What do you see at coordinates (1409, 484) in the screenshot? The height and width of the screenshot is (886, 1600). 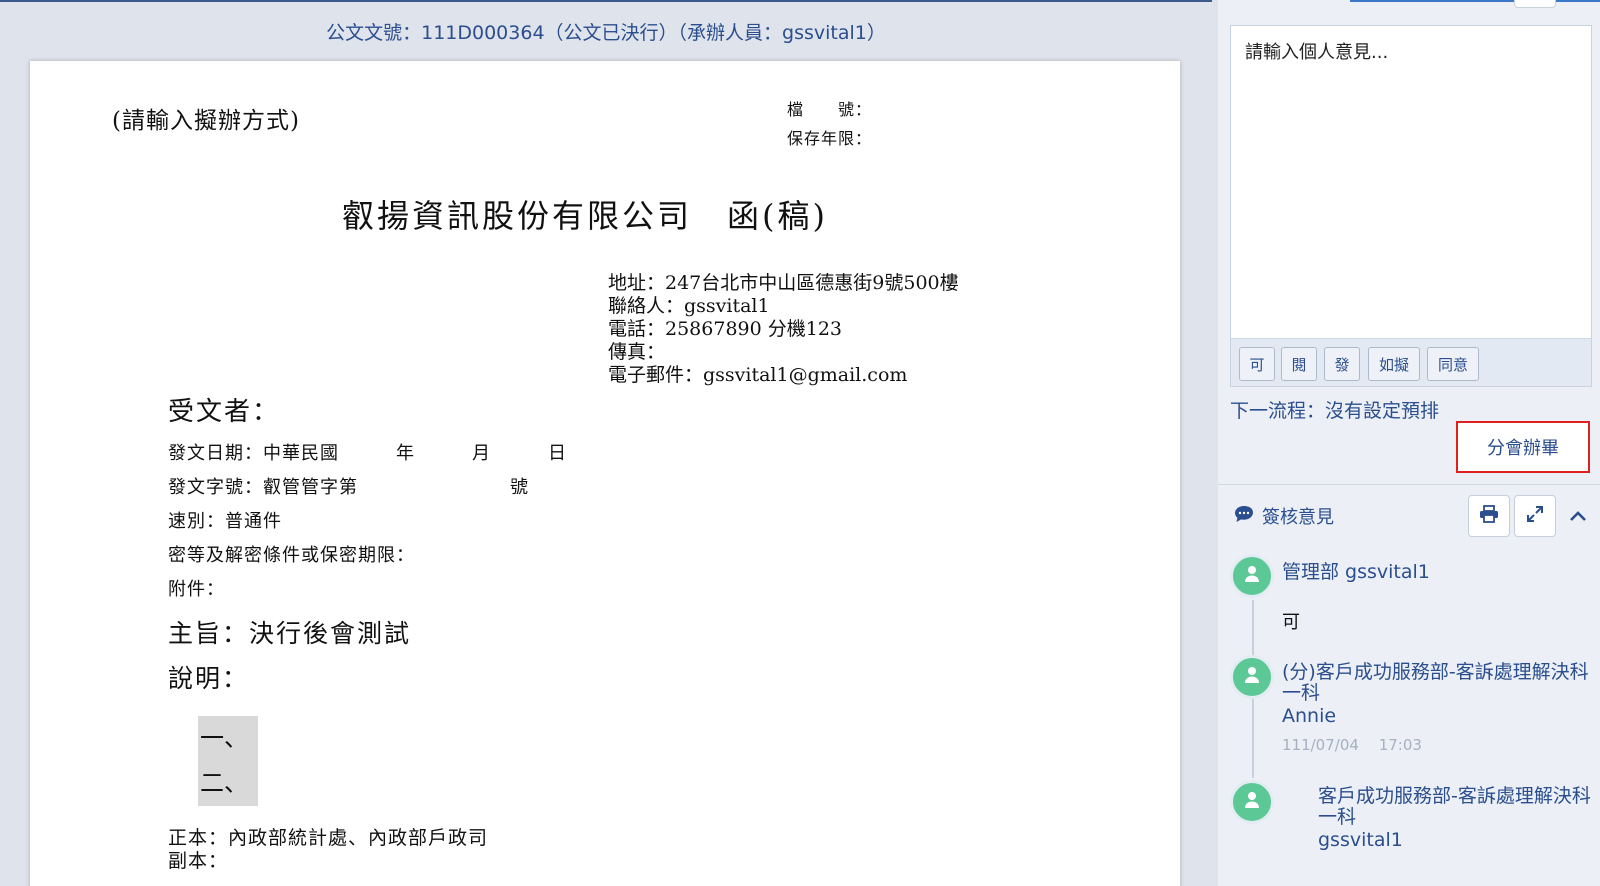 I see `divider` at bounding box center [1409, 484].